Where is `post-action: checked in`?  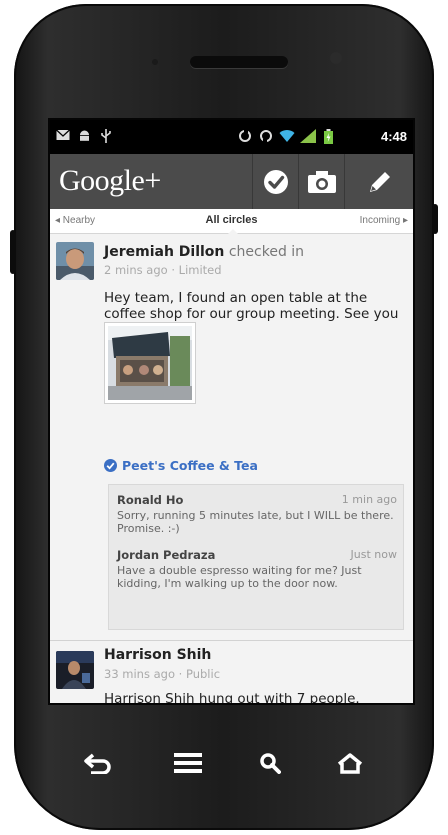 post-action: checked in is located at coordinates (266, 252).